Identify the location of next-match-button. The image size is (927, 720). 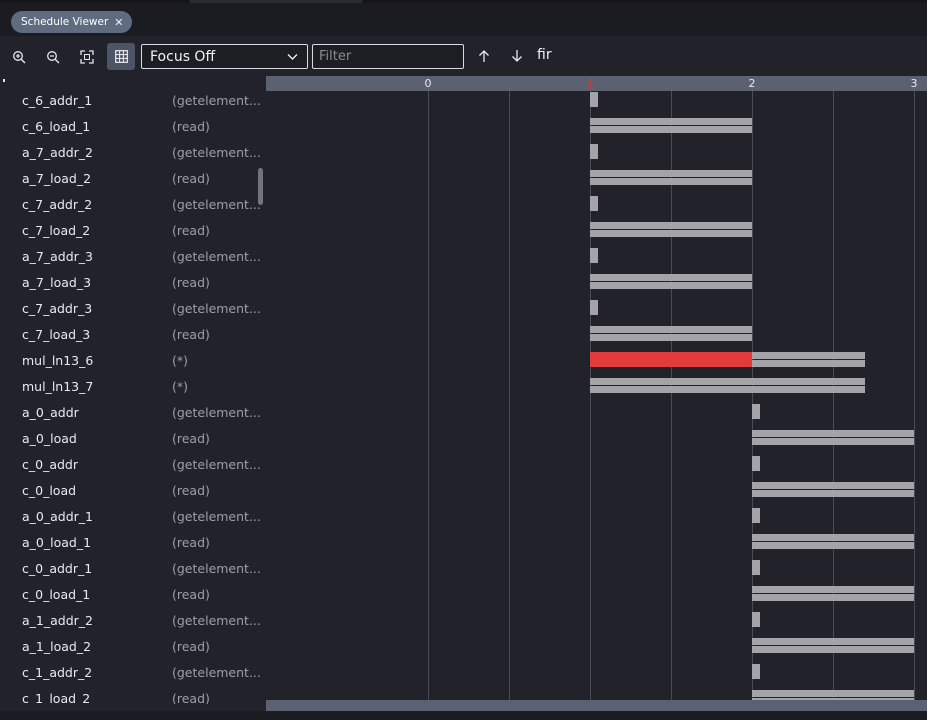
(517, 56).